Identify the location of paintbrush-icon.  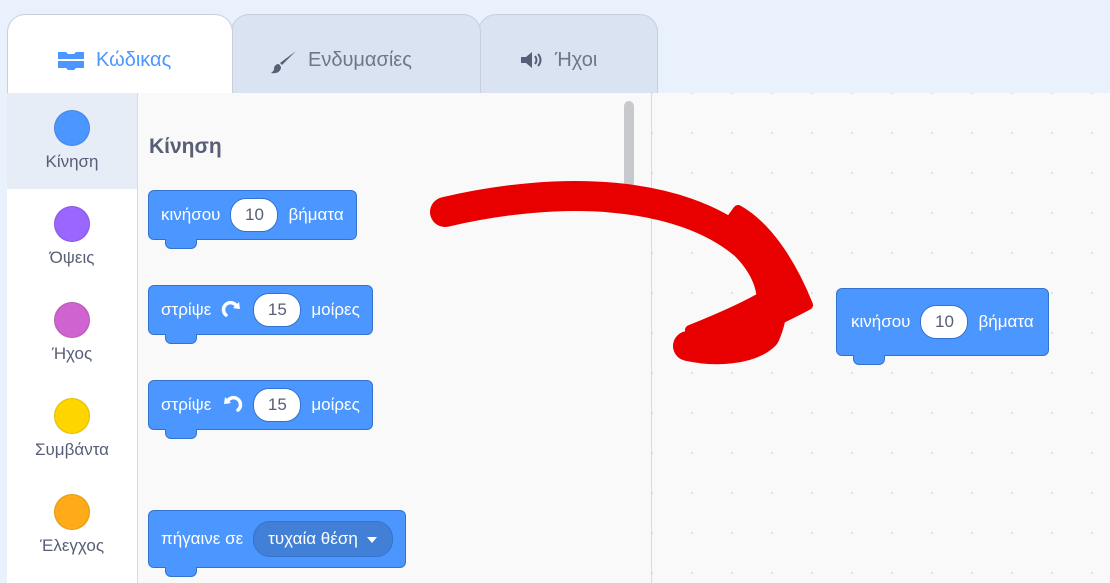
(284, 65).